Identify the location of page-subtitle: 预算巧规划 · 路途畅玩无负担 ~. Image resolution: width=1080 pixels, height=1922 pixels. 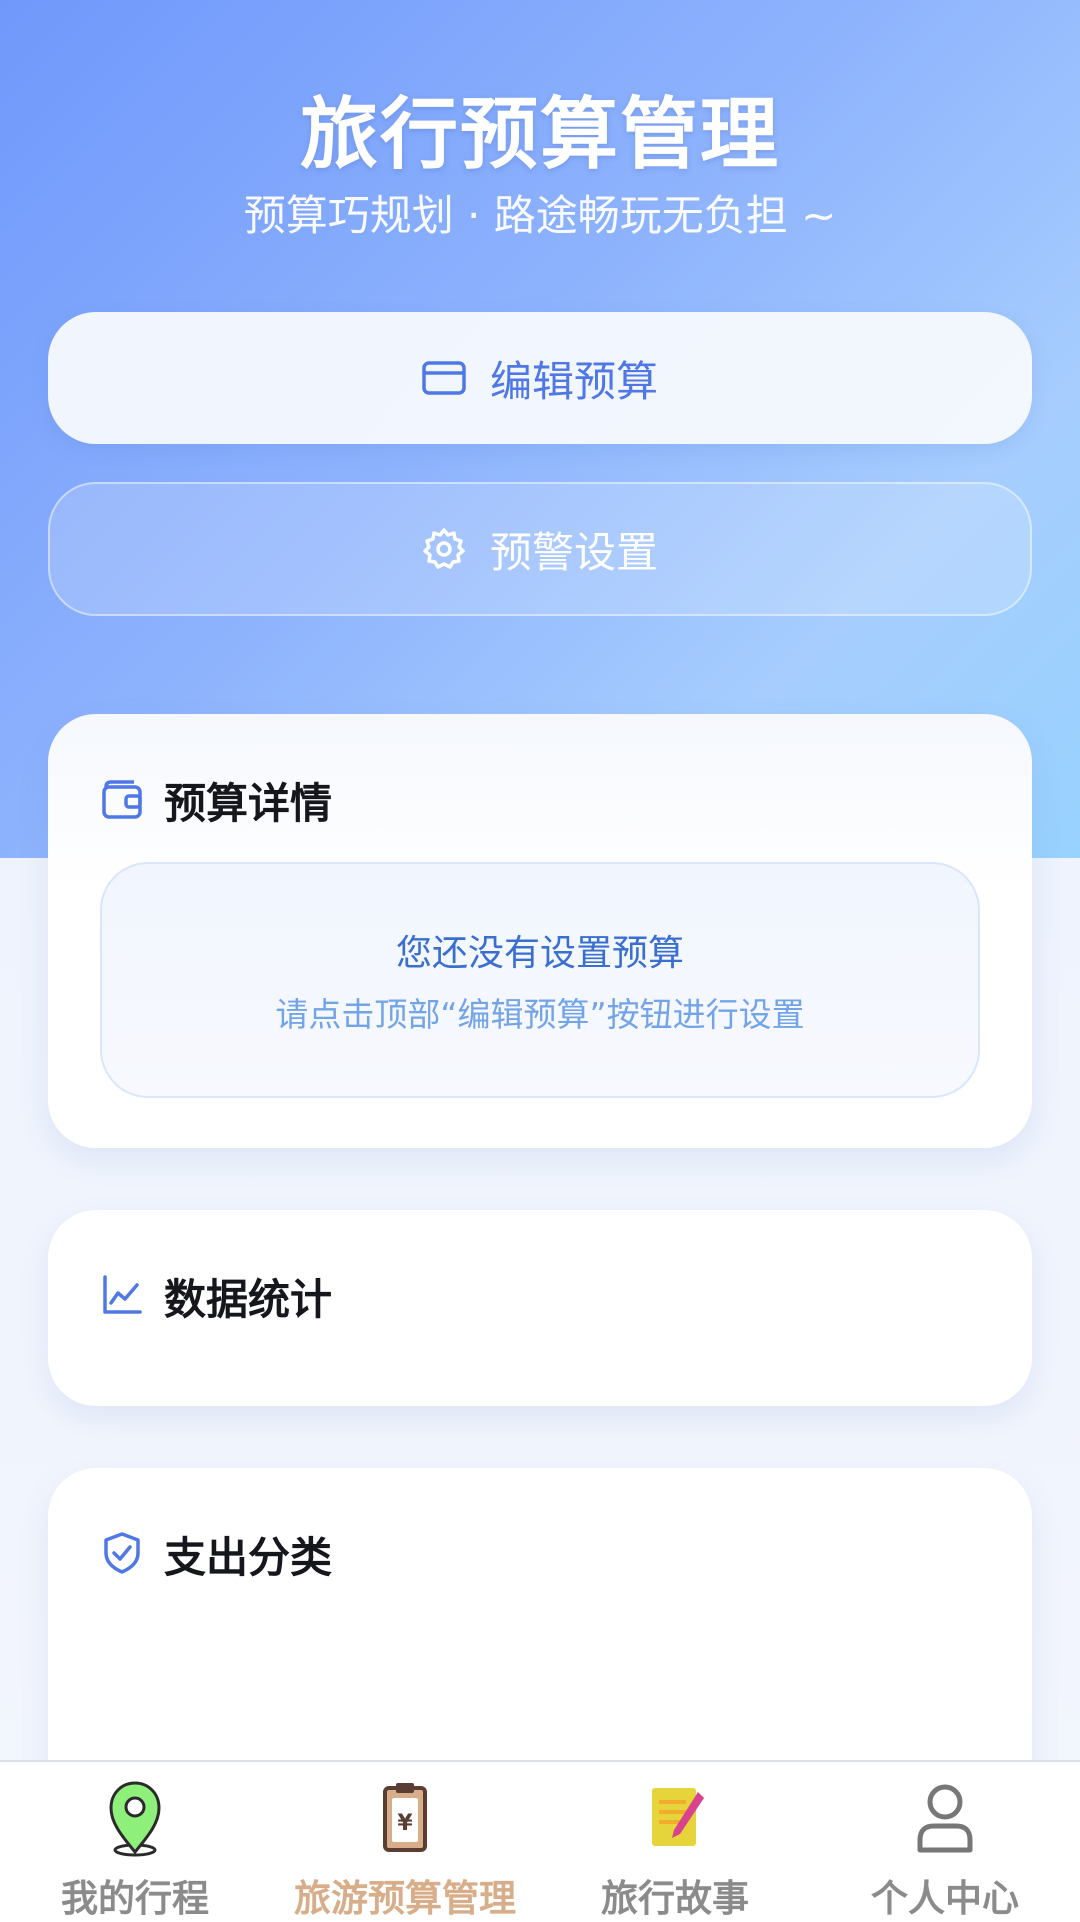
(540, 215).